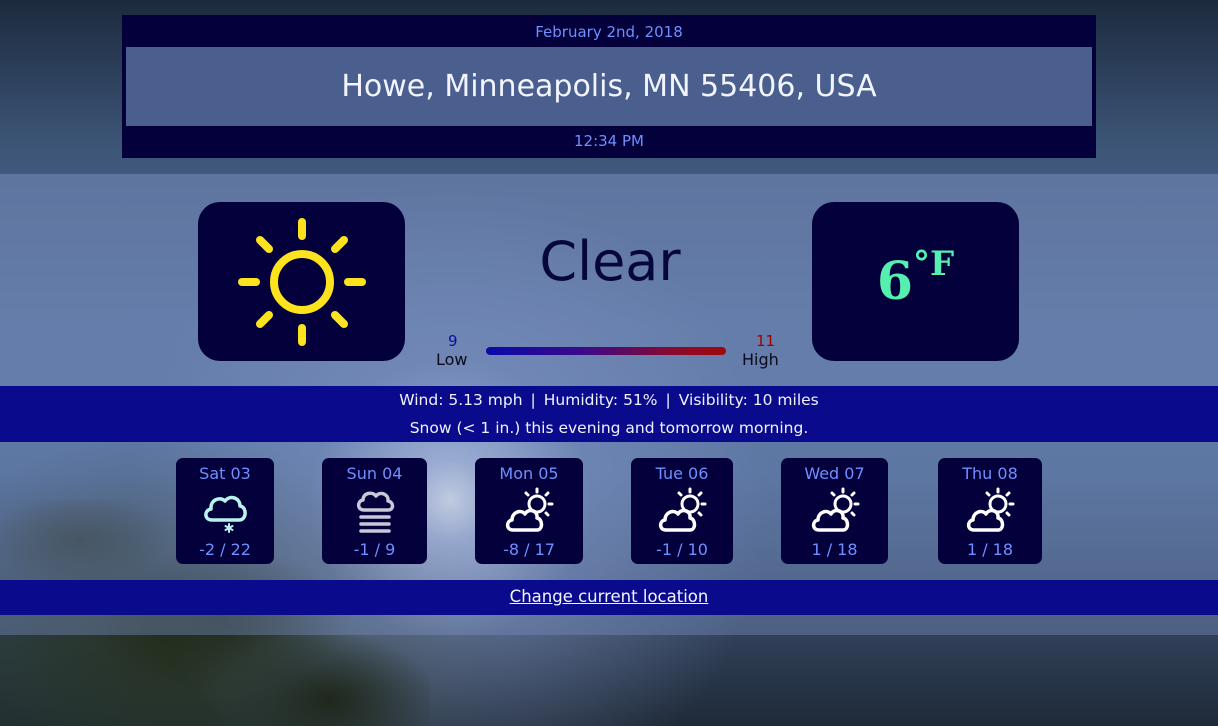 The height and width of the screenshot is (726, 1218). I want to click on change-location-link: Change current location, so click(609, 596).